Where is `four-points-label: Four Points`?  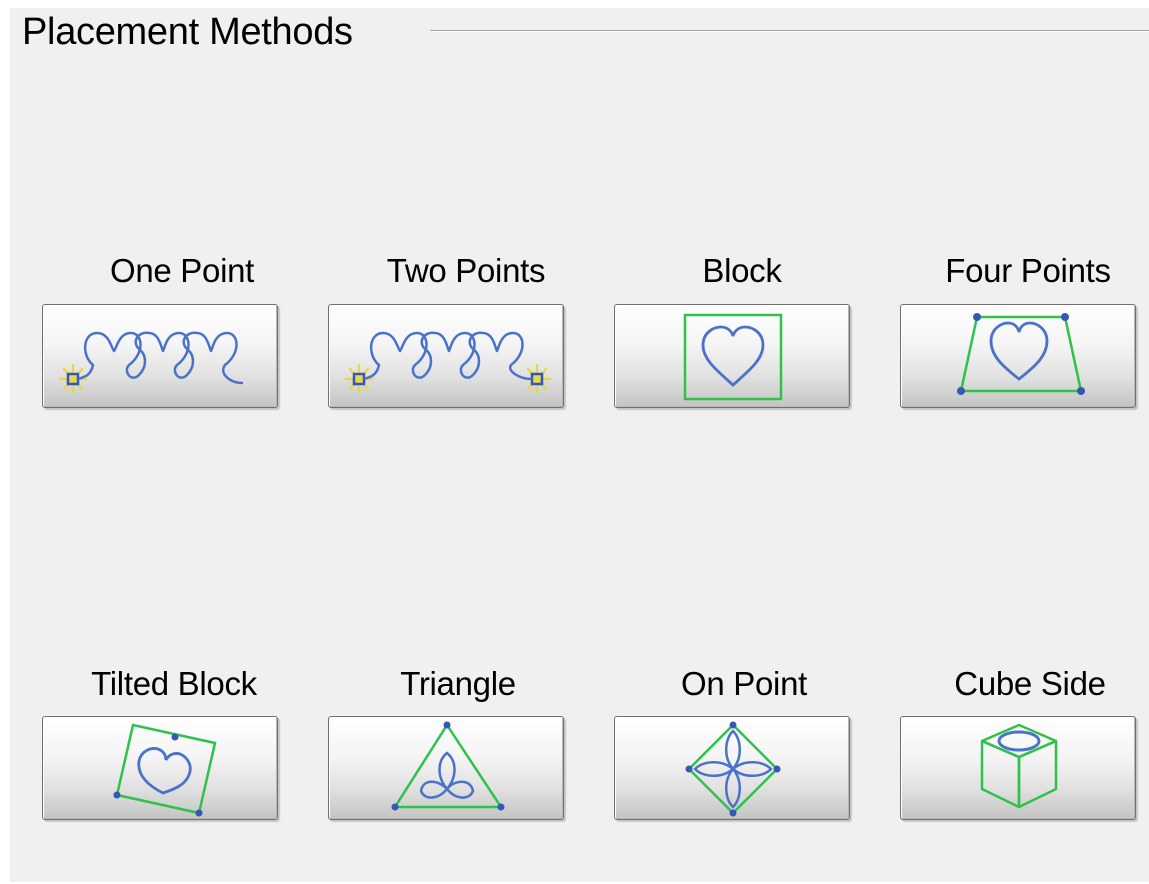
four-points-label: Four Points is located at coordinates (1028, 270).